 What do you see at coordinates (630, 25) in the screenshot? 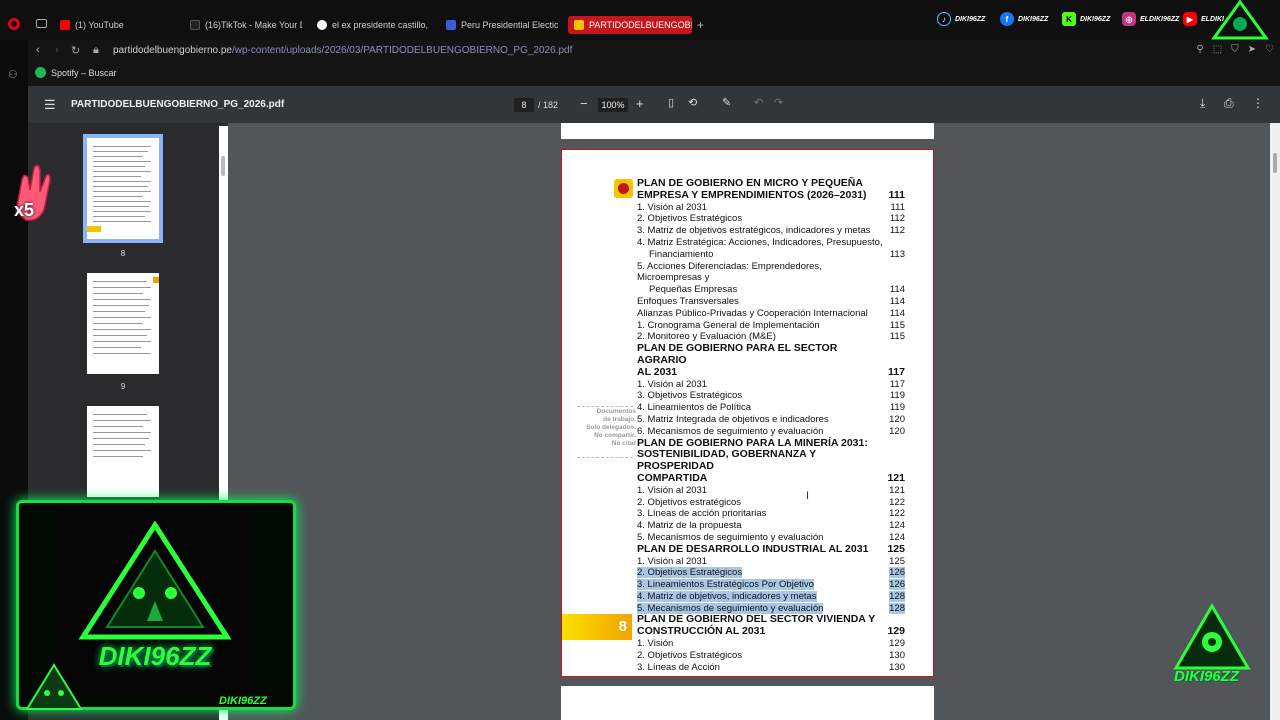
I see `tab-pdf-active: PARTIDODELBUENGOBIERI` at bounding box center [630, 25].